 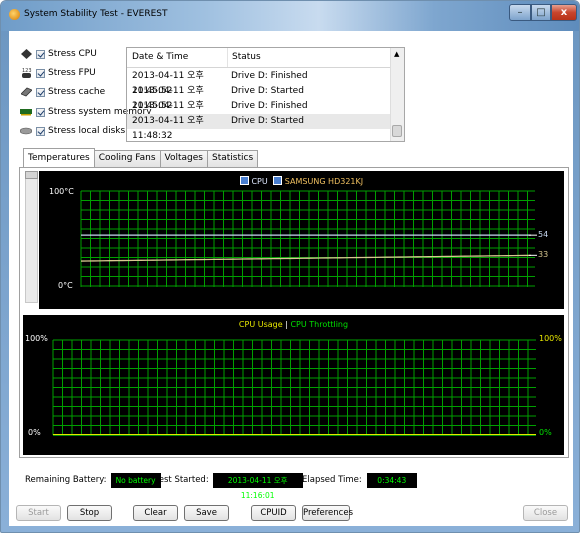 What do you see at coordinates (545, 513) in the screenshot?
I see `close-button: Close` at bounding box center [545, 513].